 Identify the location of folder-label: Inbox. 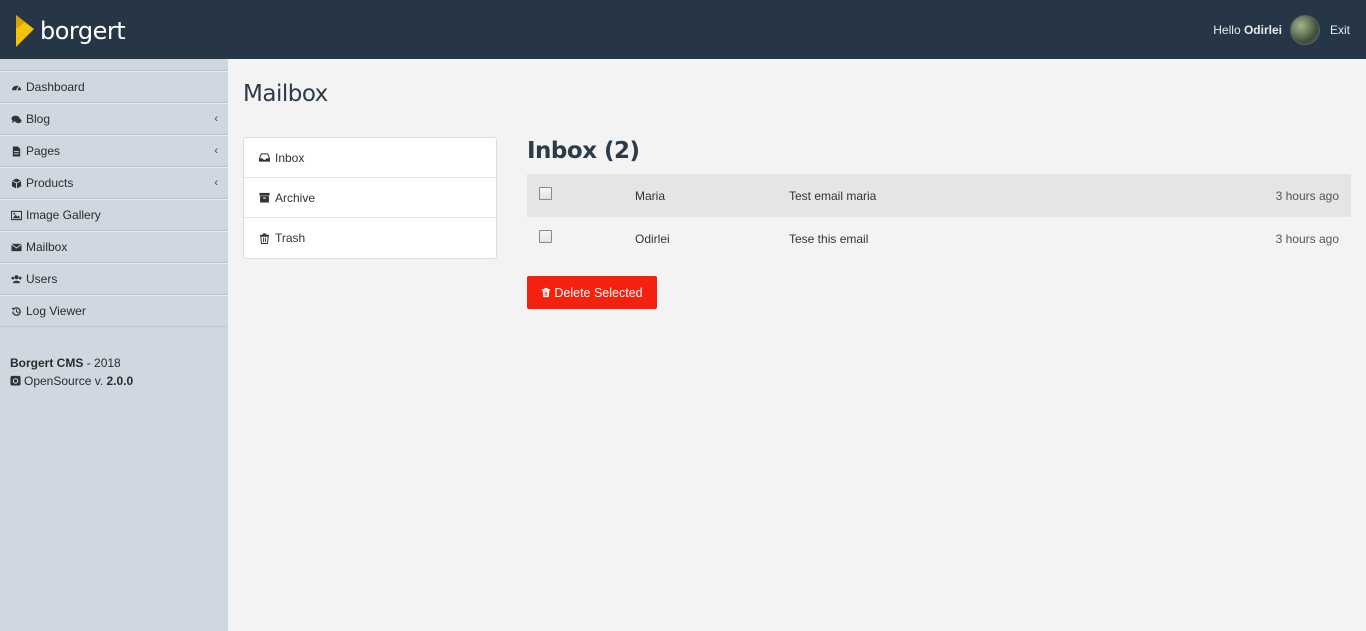
(290, 157).